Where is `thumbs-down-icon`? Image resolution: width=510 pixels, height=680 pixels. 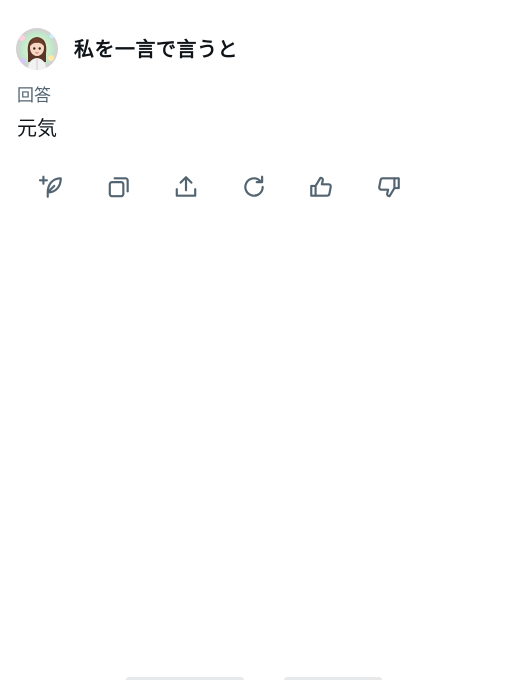
thumbs-down-icon is located at coordinates (388, 187).